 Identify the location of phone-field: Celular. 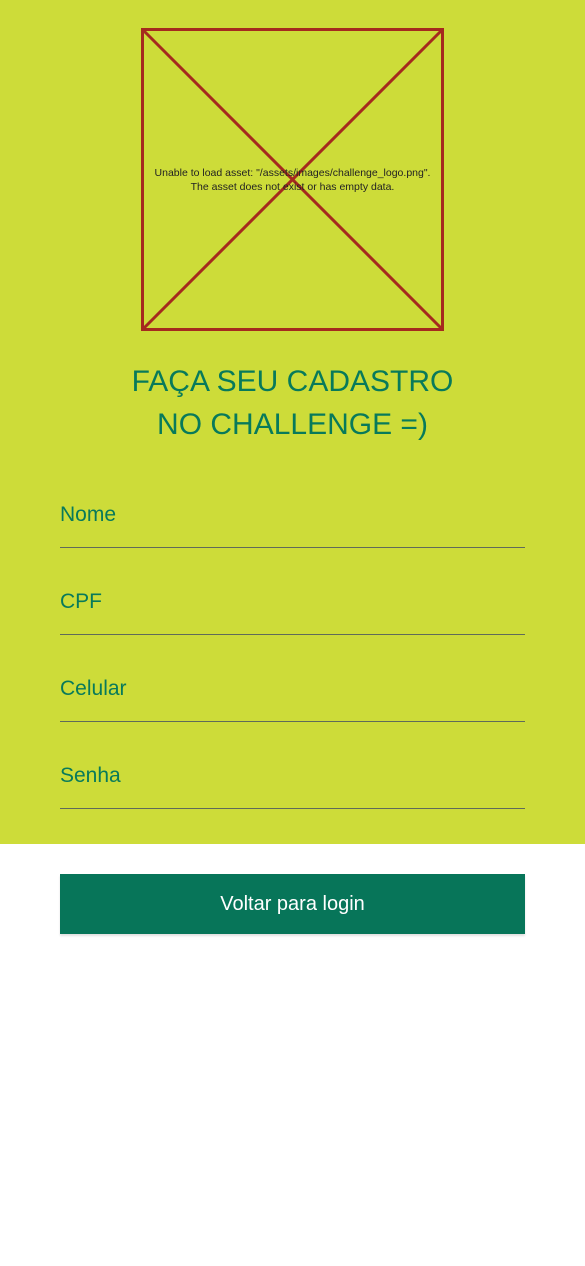
(294, 704).